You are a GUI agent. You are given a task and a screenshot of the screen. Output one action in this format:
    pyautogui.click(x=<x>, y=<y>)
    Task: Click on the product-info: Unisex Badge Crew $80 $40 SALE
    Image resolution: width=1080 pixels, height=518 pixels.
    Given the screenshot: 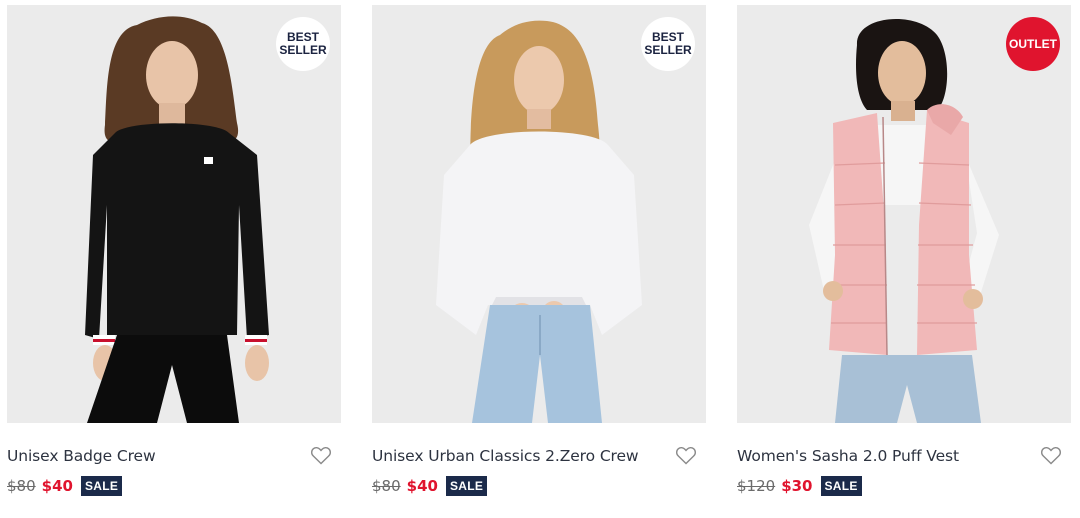 What is the action you would take?
    pyautogui.click(x=174, y=464)
    